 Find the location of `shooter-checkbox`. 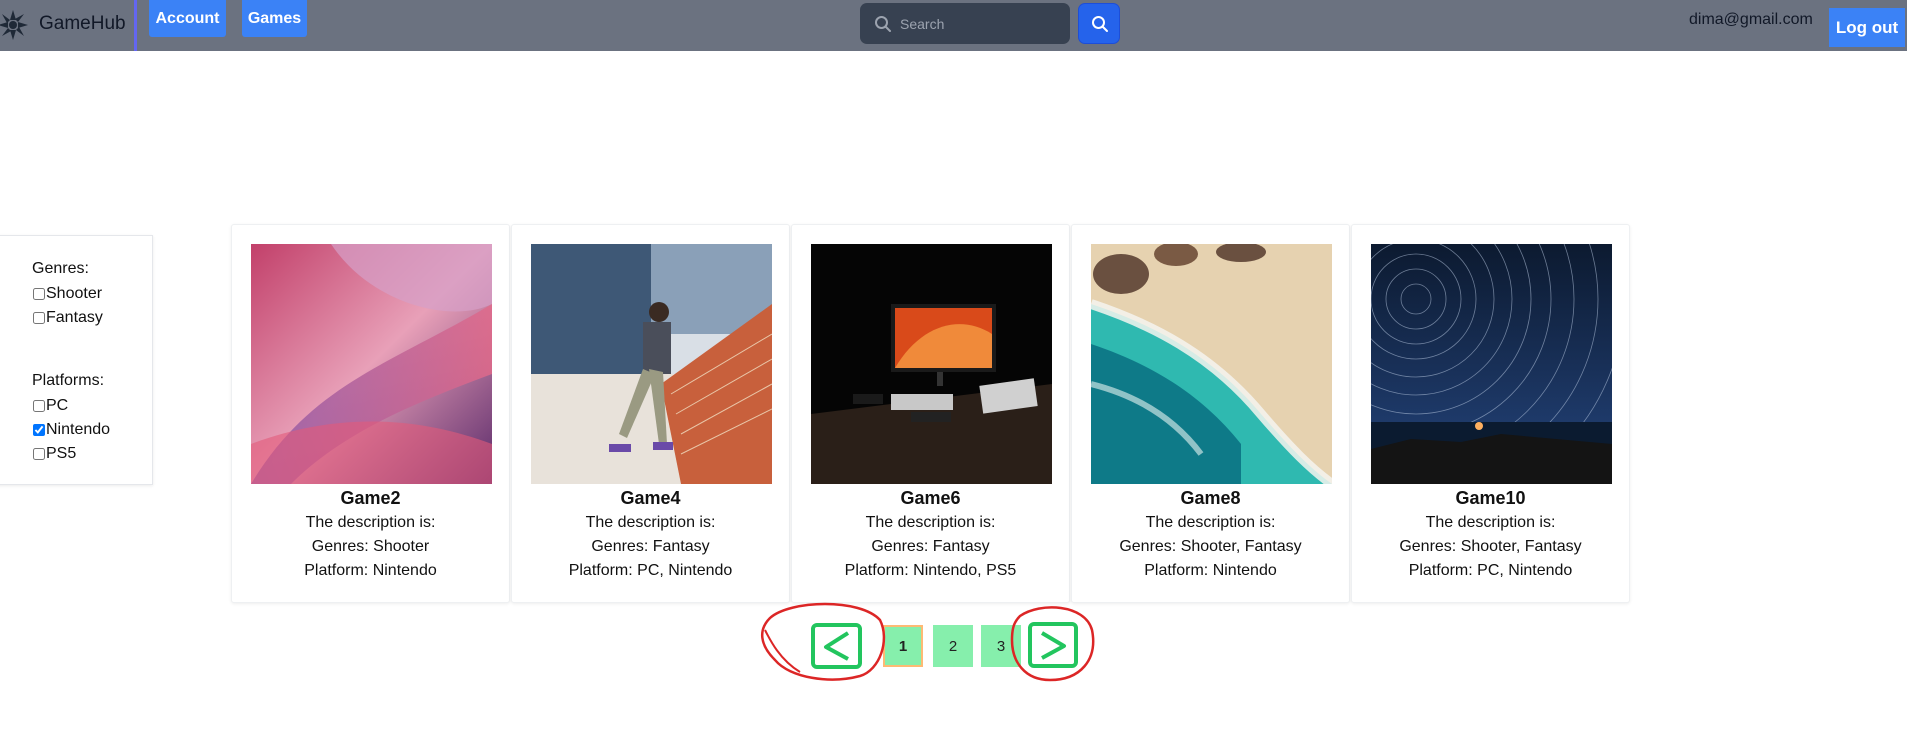

shooter-checkbox is located at coordinates (39, 294).